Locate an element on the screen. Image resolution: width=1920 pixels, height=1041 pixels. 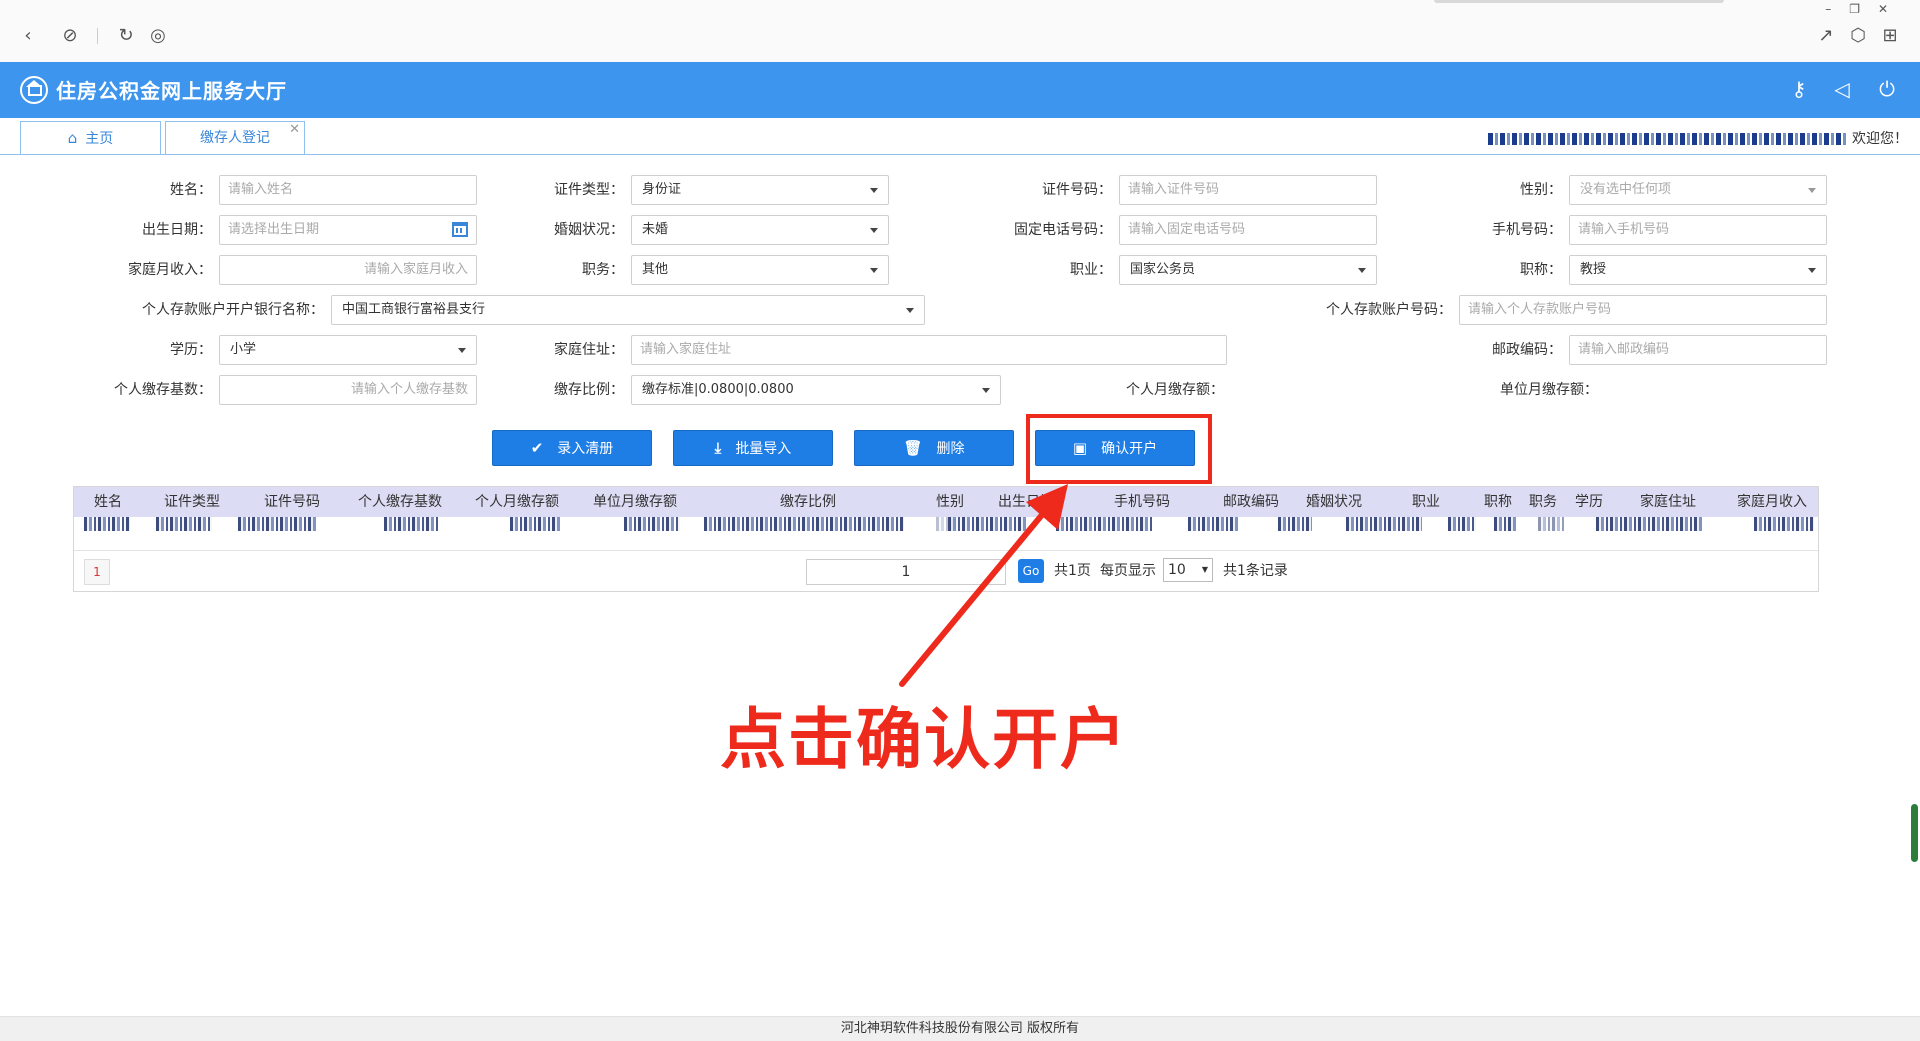
trash-icon: 🗑 is located at coordinates (913, 448).